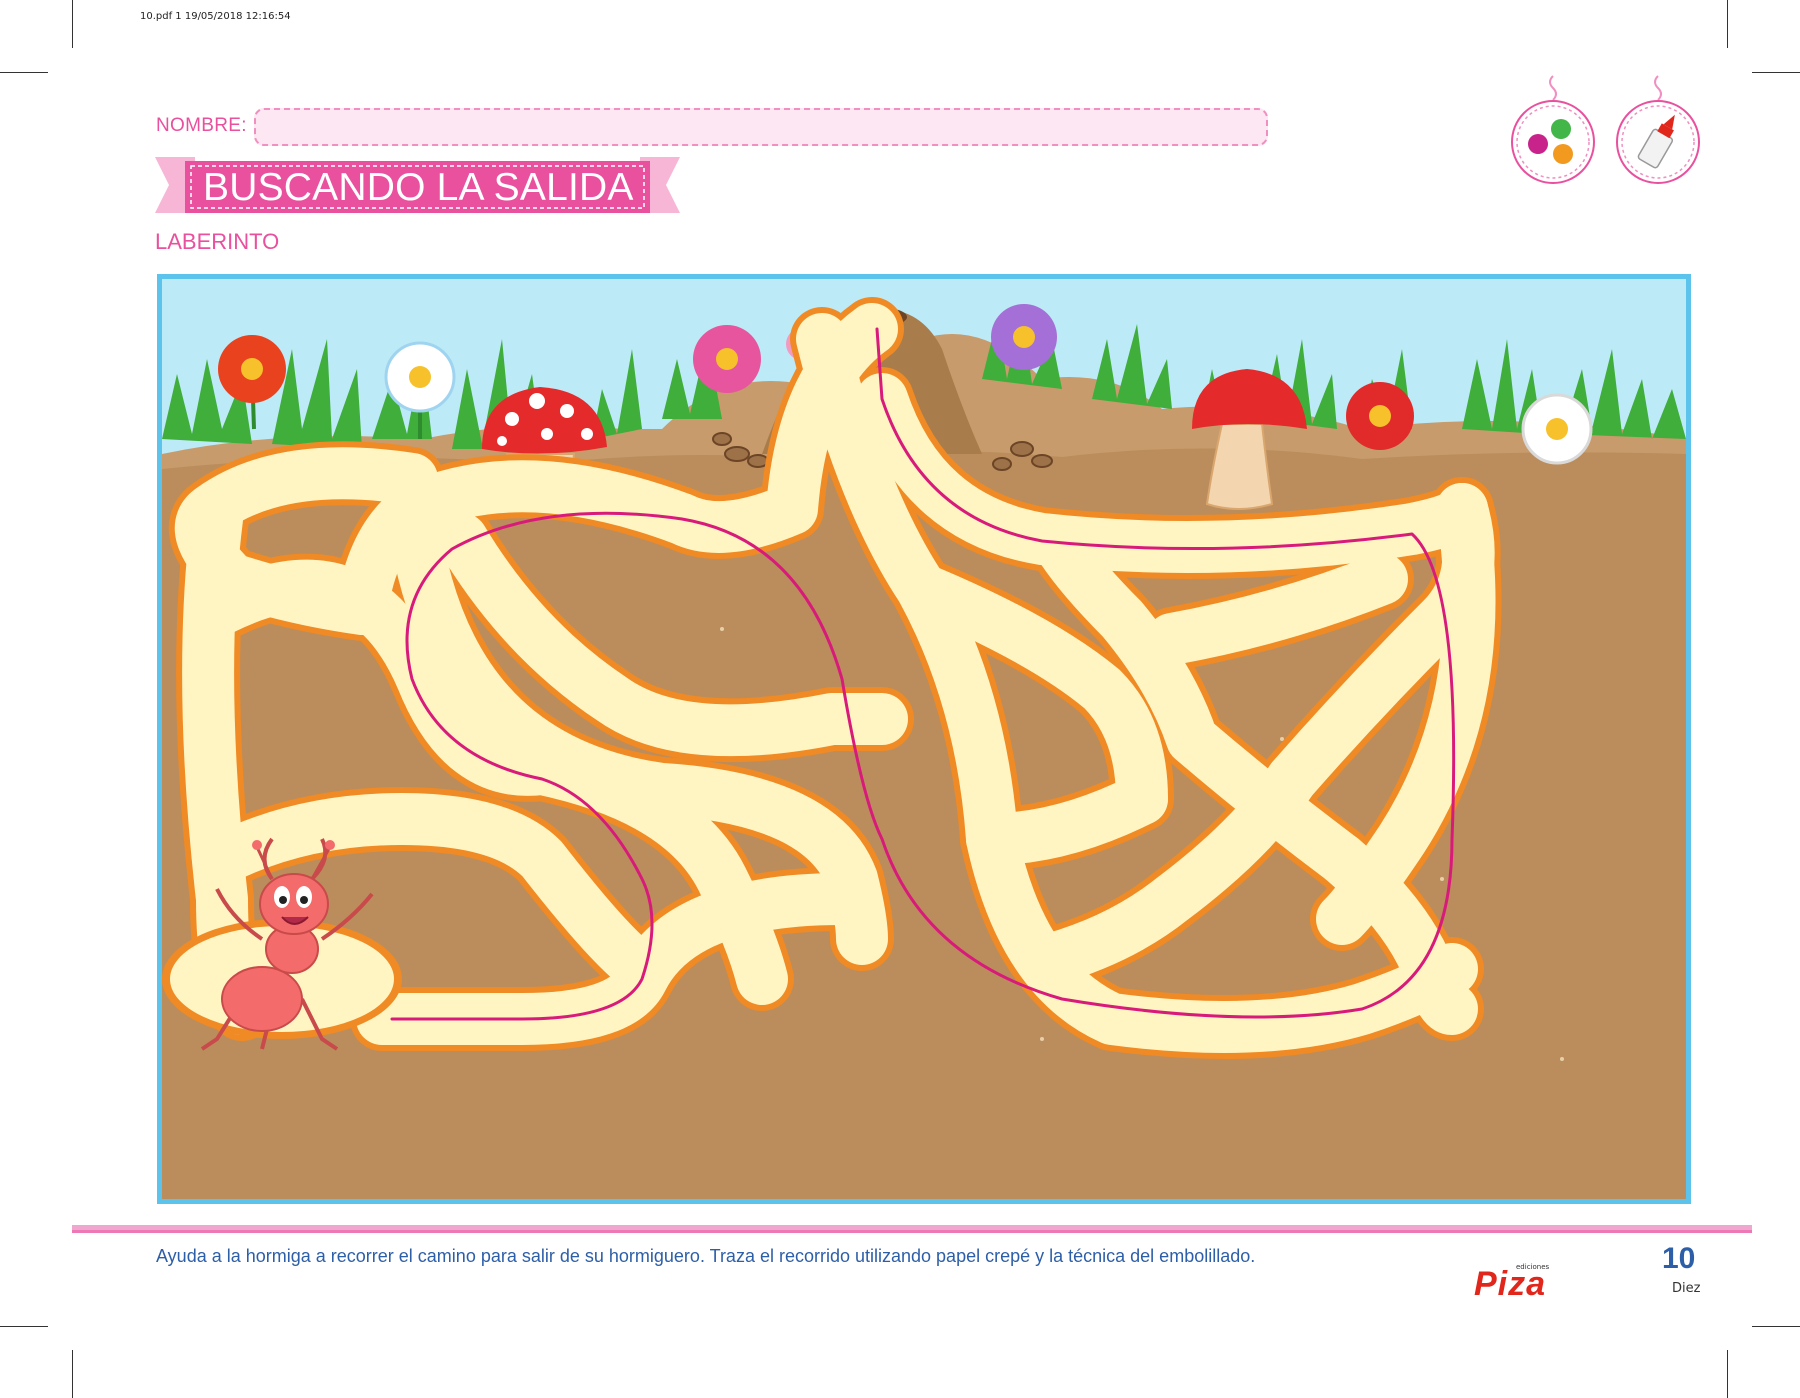 The image size is (1800, 1398). I want to click on flower-red-right, so click(1380, 416).